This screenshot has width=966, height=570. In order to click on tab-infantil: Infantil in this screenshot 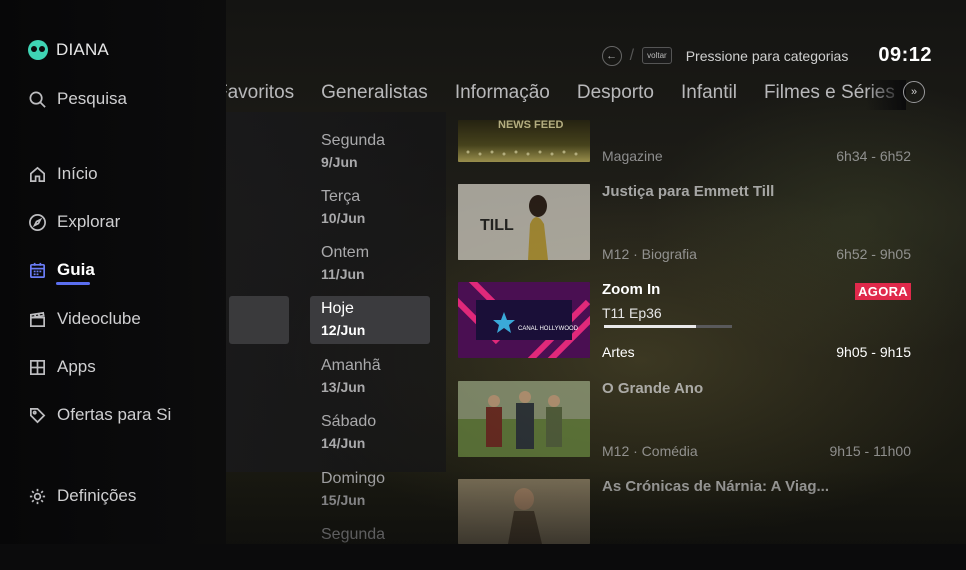, I will do `click(709, 93)`.